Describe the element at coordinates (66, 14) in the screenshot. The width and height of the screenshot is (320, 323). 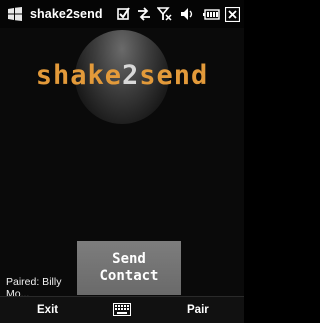
I see `app-title: shake2send` at that location.